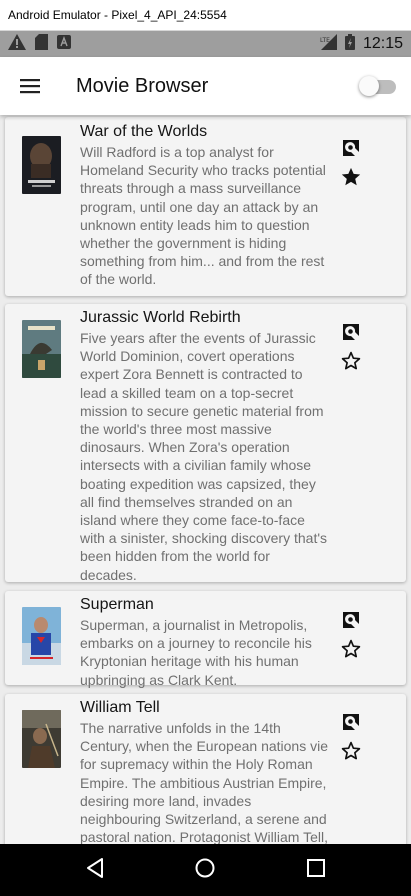 Image resolution: width=411 pixels, height=896 pixels. I want to click on emulator-window-title: Android Emulator - Pixel_4_API_24:5554, so click(205, 15).